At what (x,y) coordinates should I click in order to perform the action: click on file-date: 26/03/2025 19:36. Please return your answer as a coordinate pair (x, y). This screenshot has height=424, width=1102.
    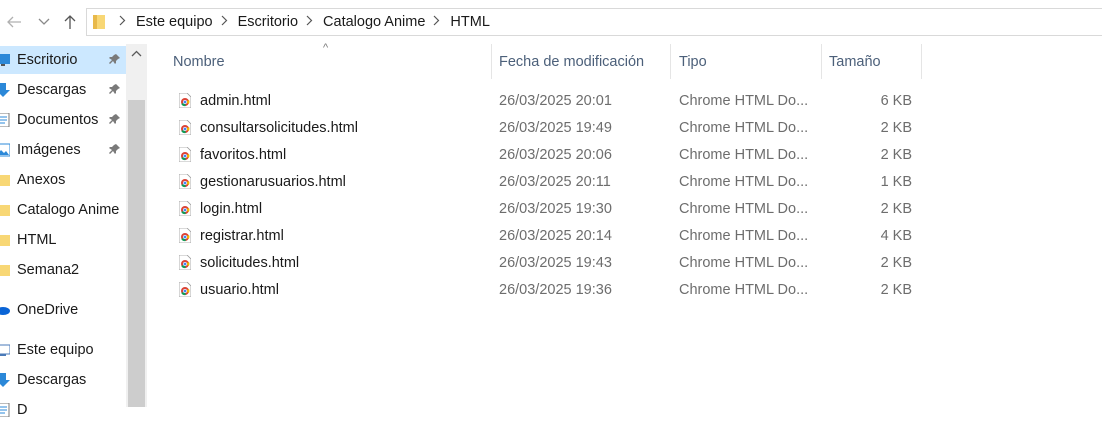
    Looking at the image, I should click on (555, 290).